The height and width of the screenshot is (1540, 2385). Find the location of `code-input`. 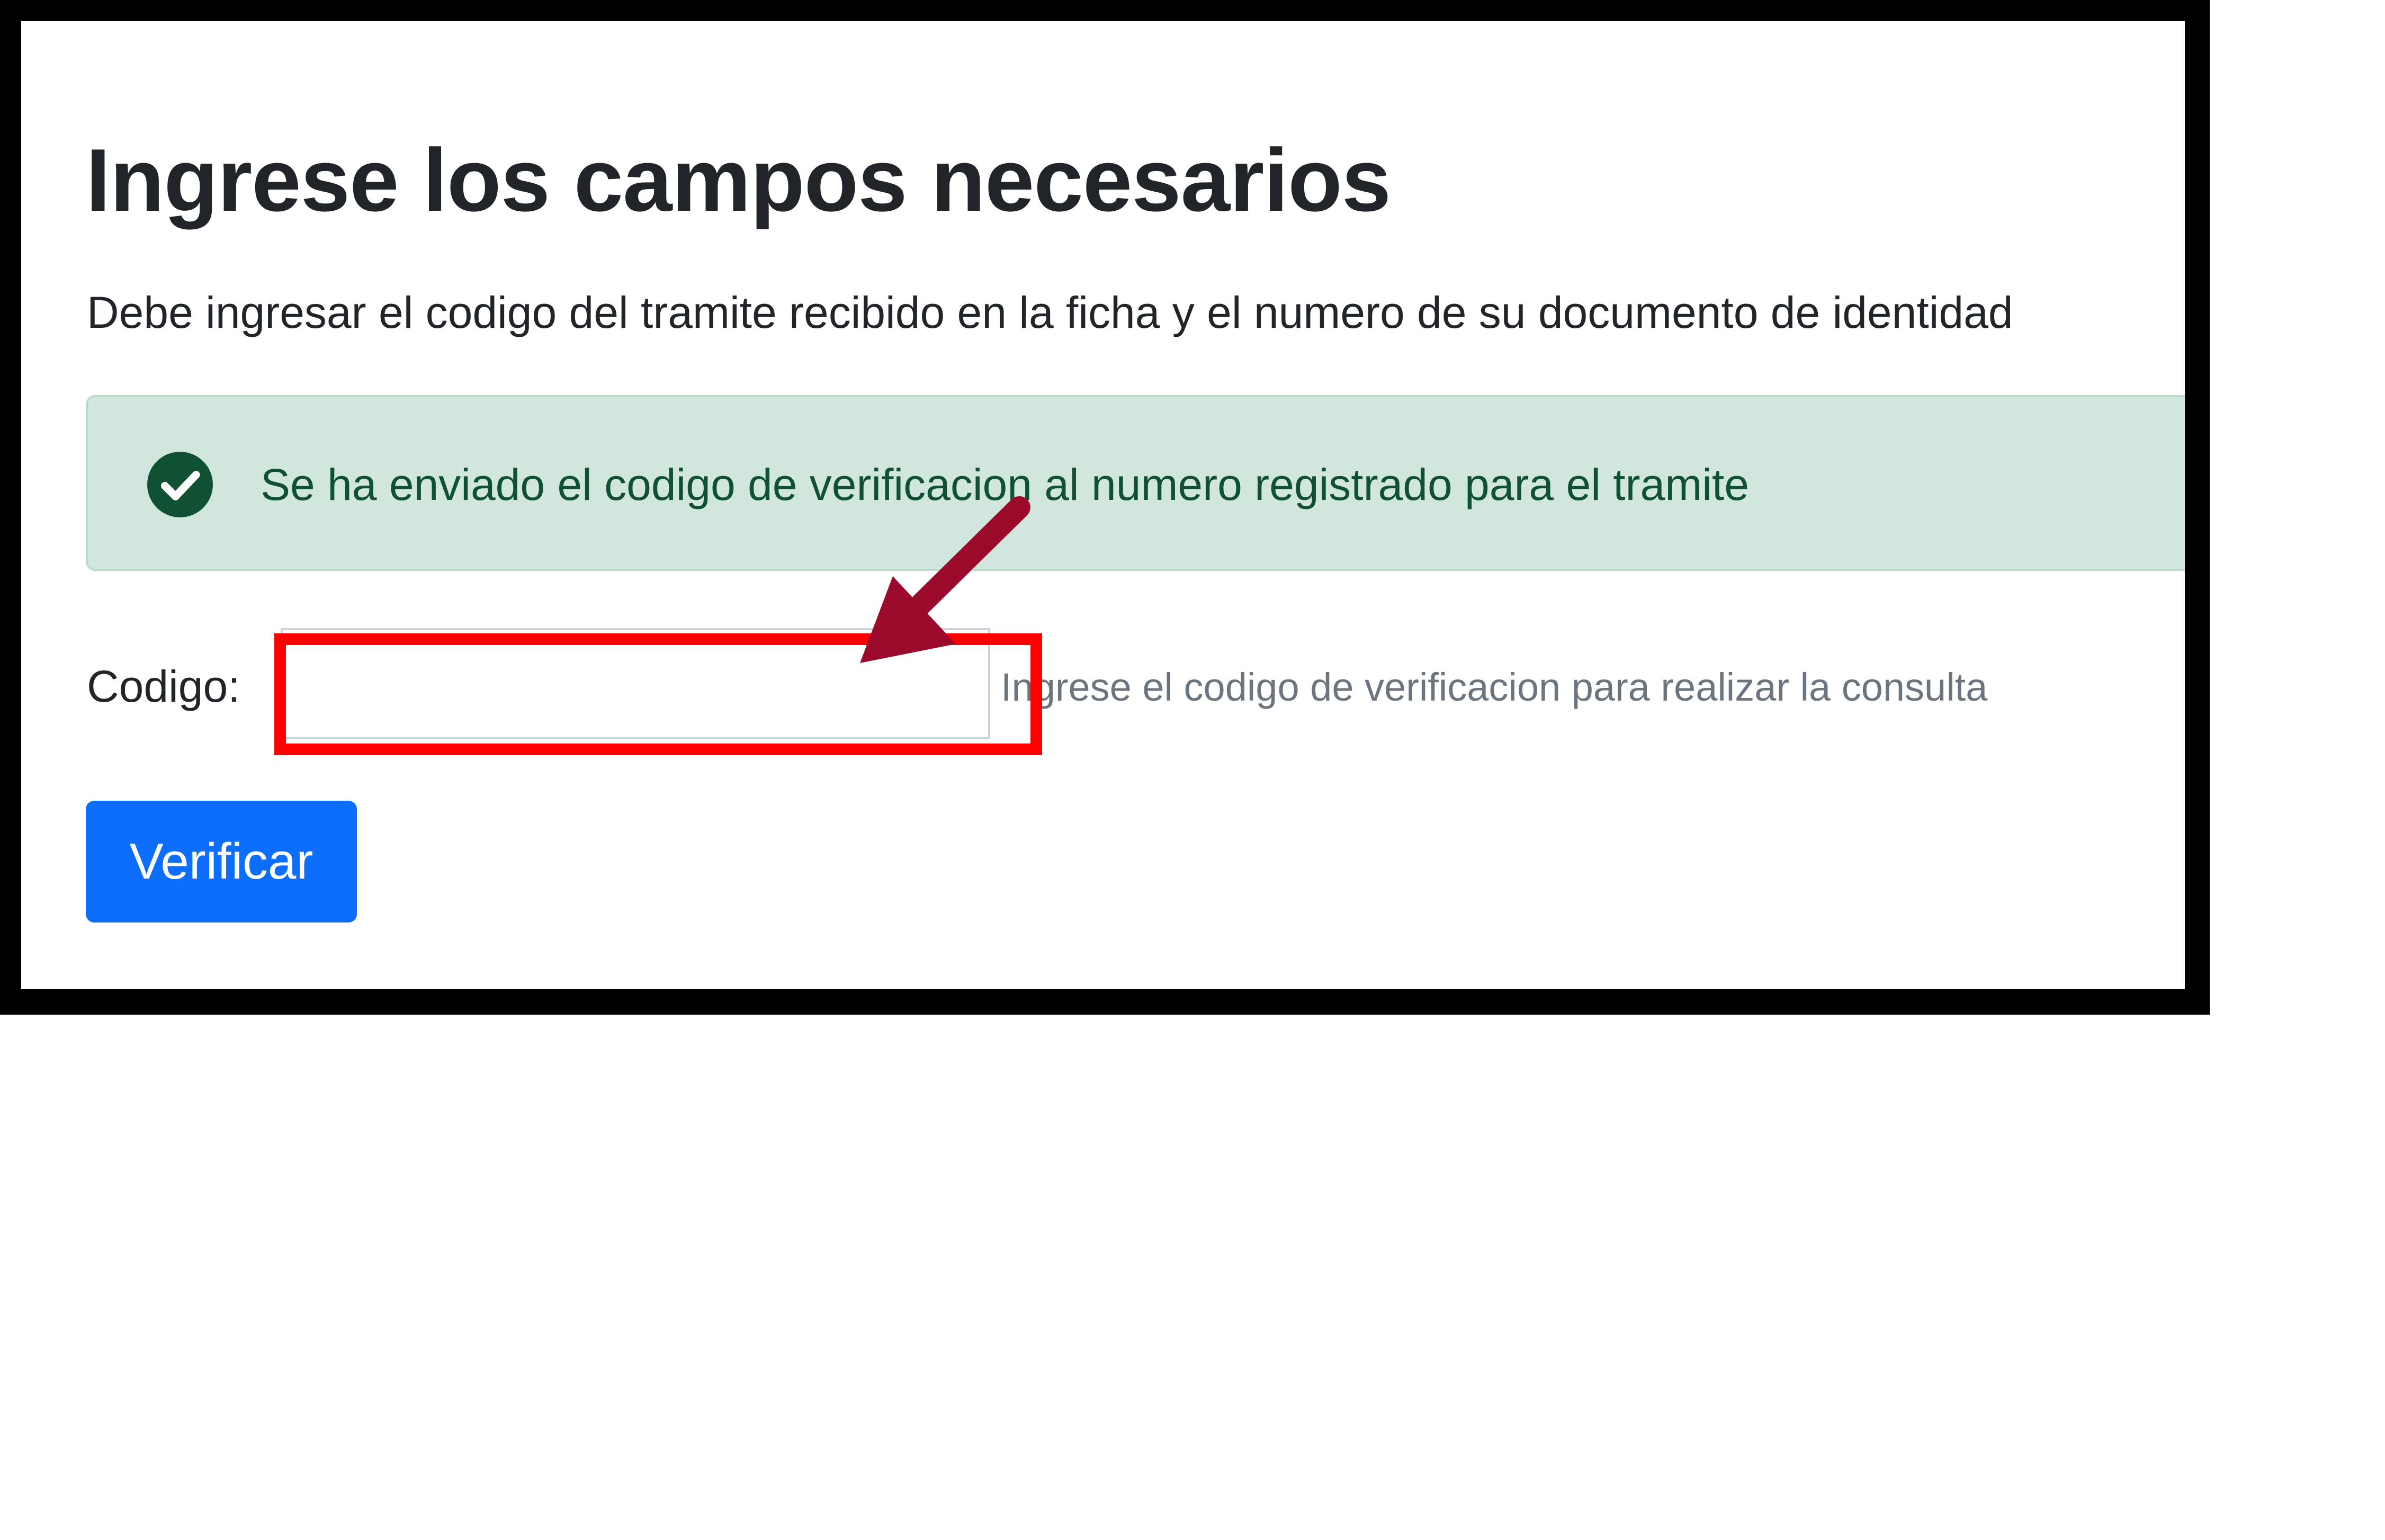

code-input is located at coordinates (635, 683).